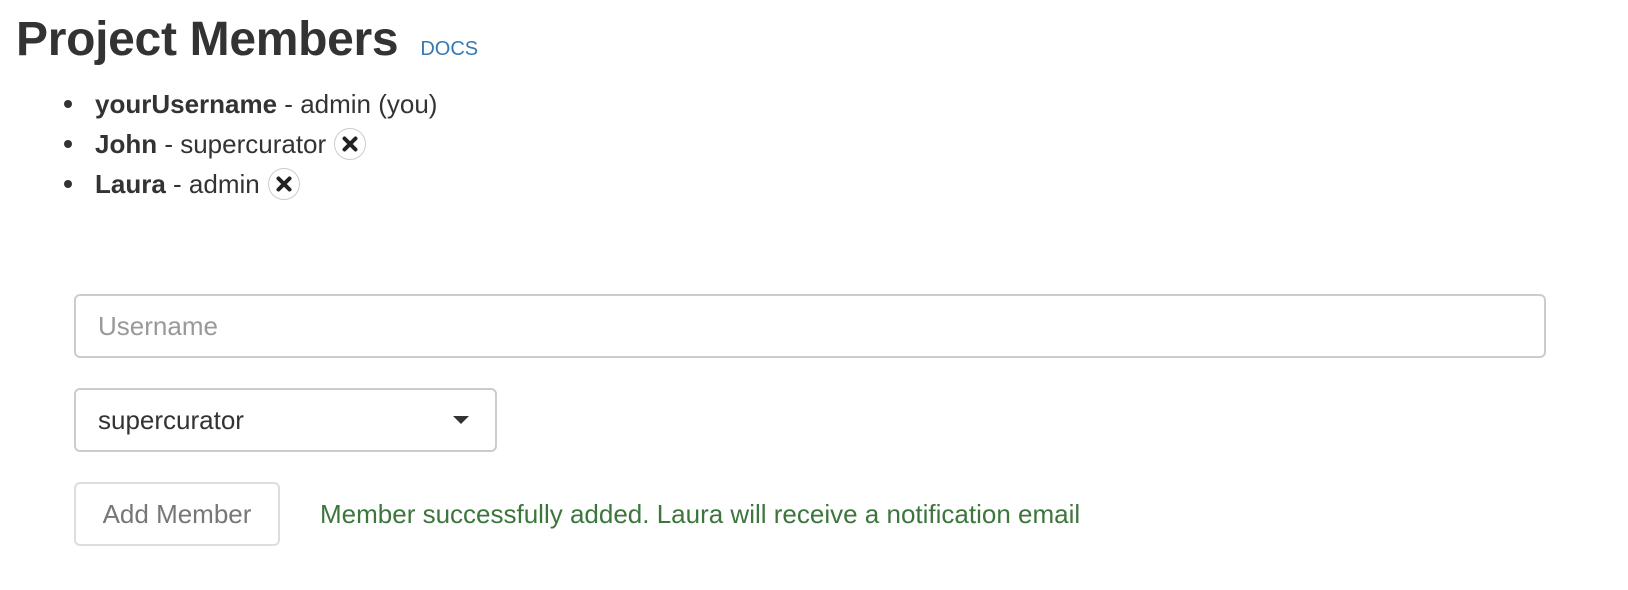 The height and width of the screenshot is (590, 1628). I want to click on member-name: John, so click(126, 144).